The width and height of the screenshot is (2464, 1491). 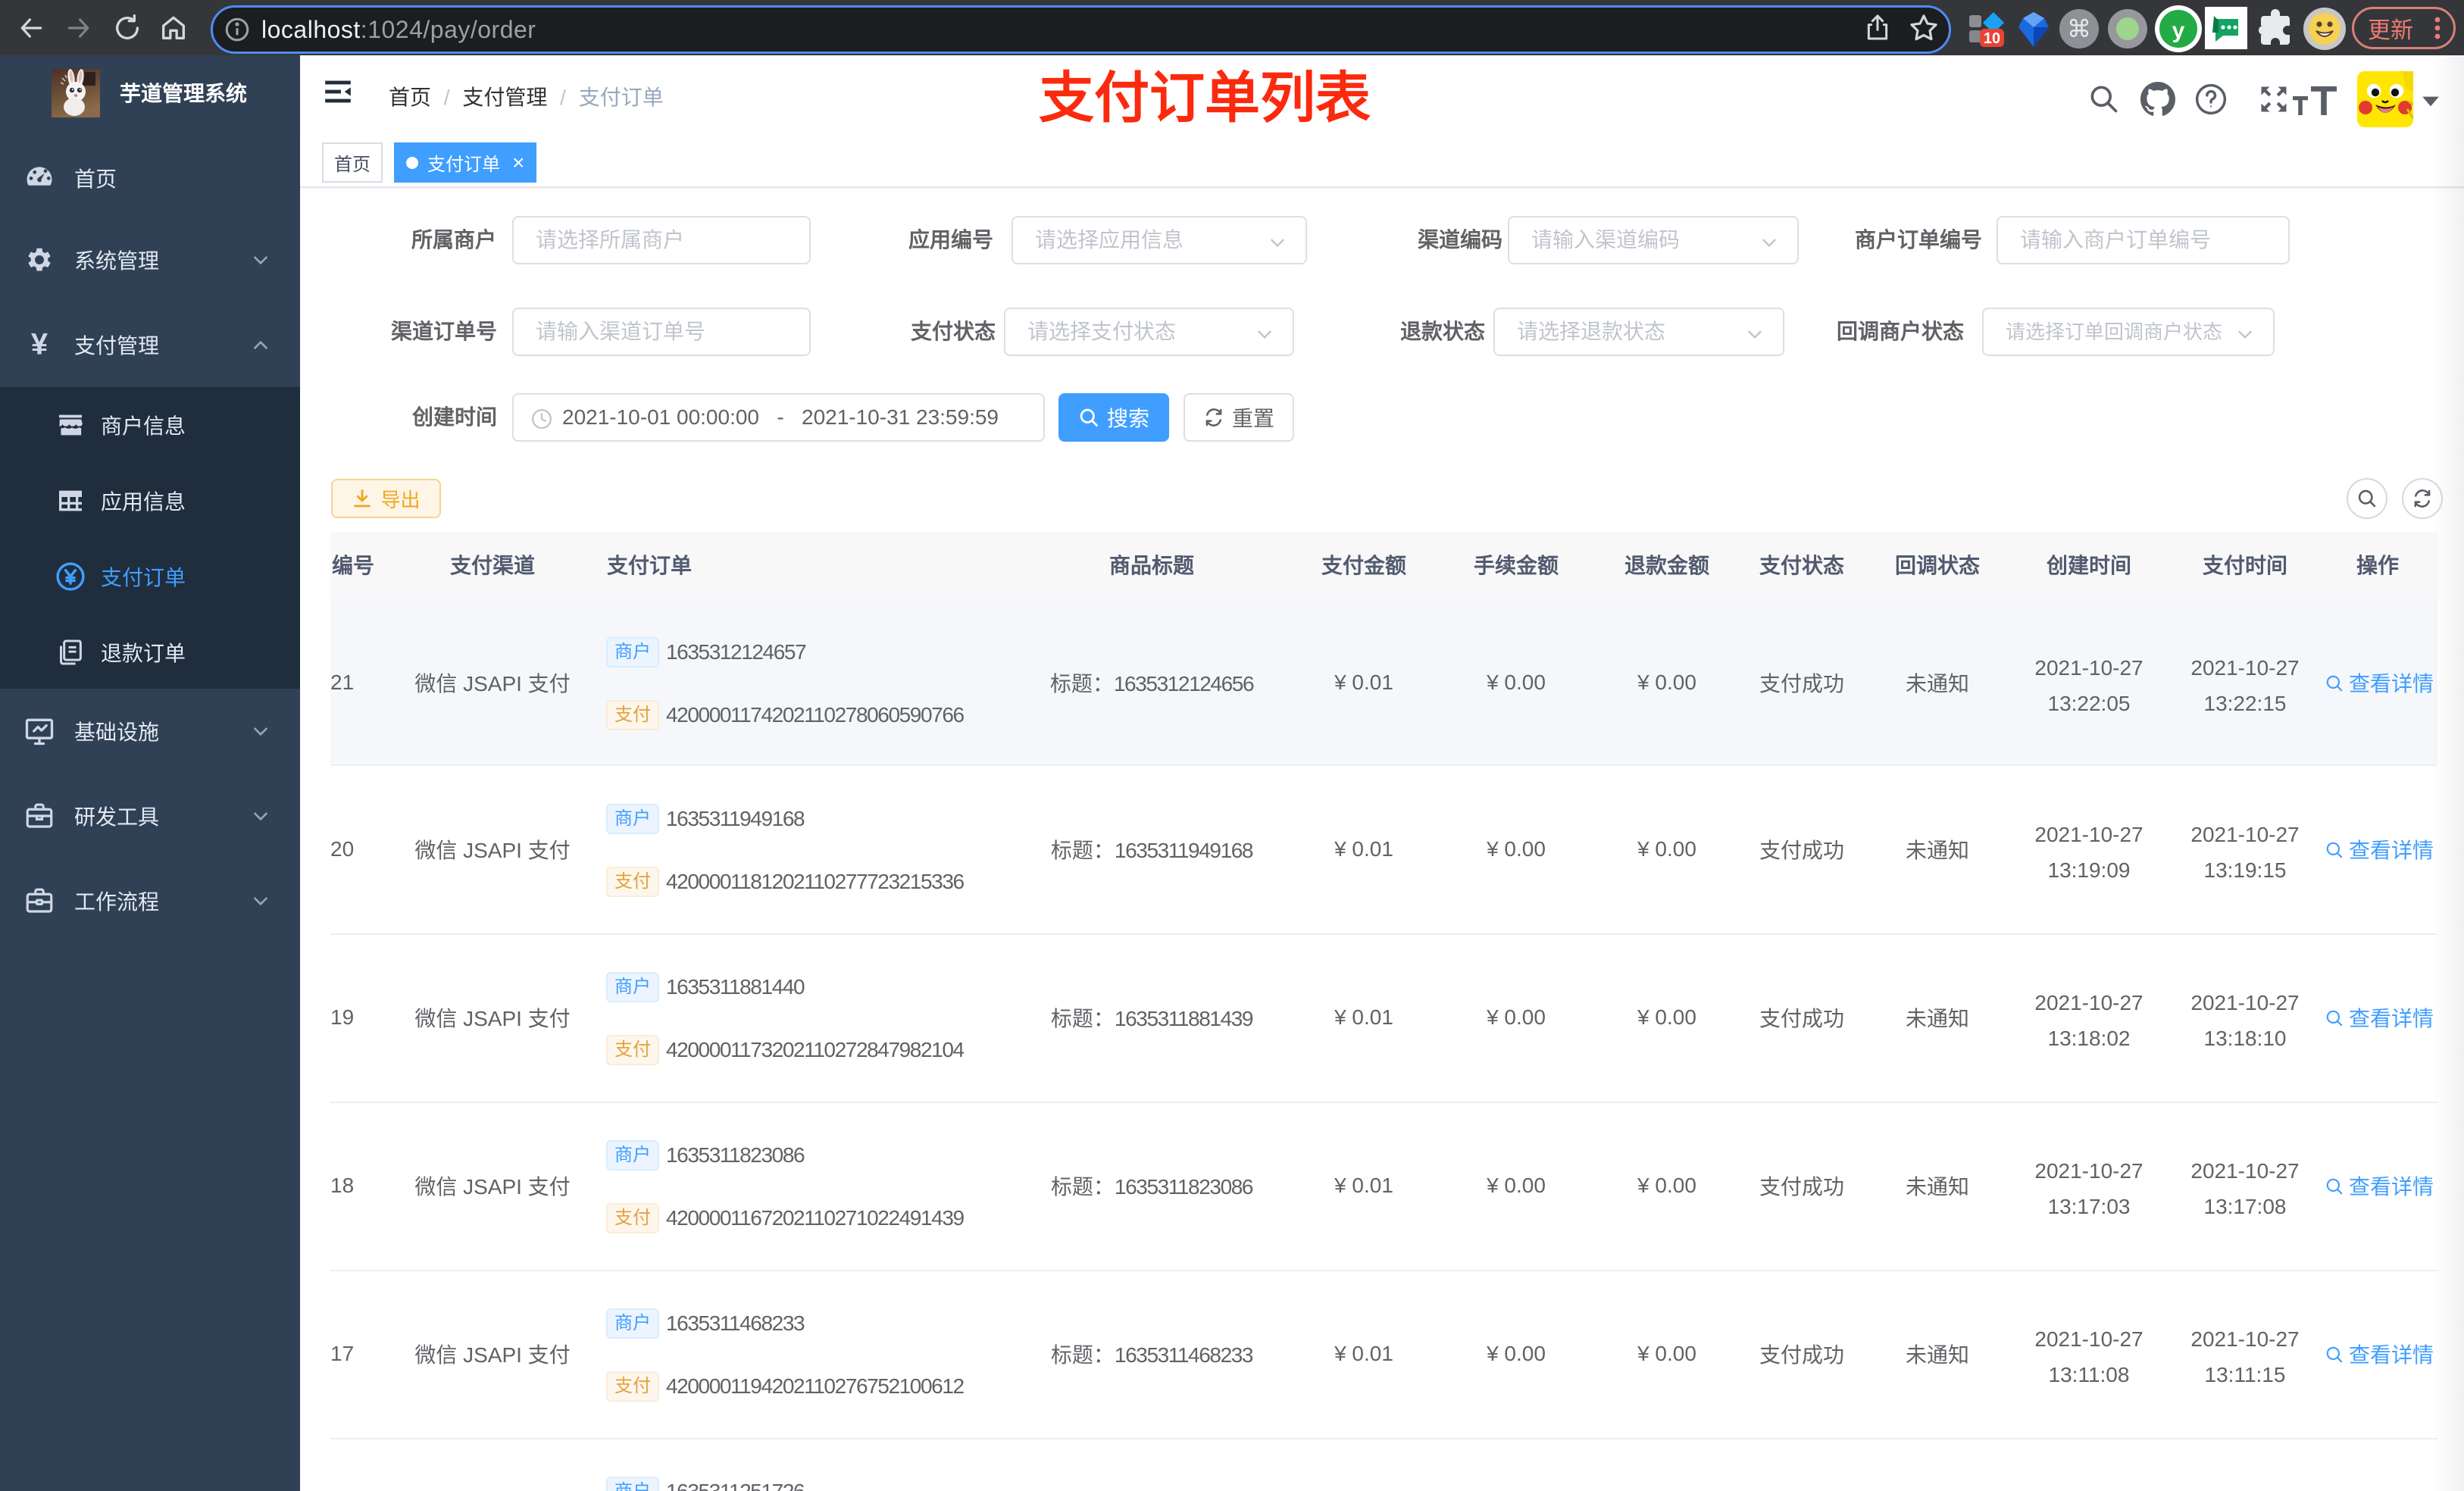 I want to click on svg-text: 10, so click(x=1992, y=38).